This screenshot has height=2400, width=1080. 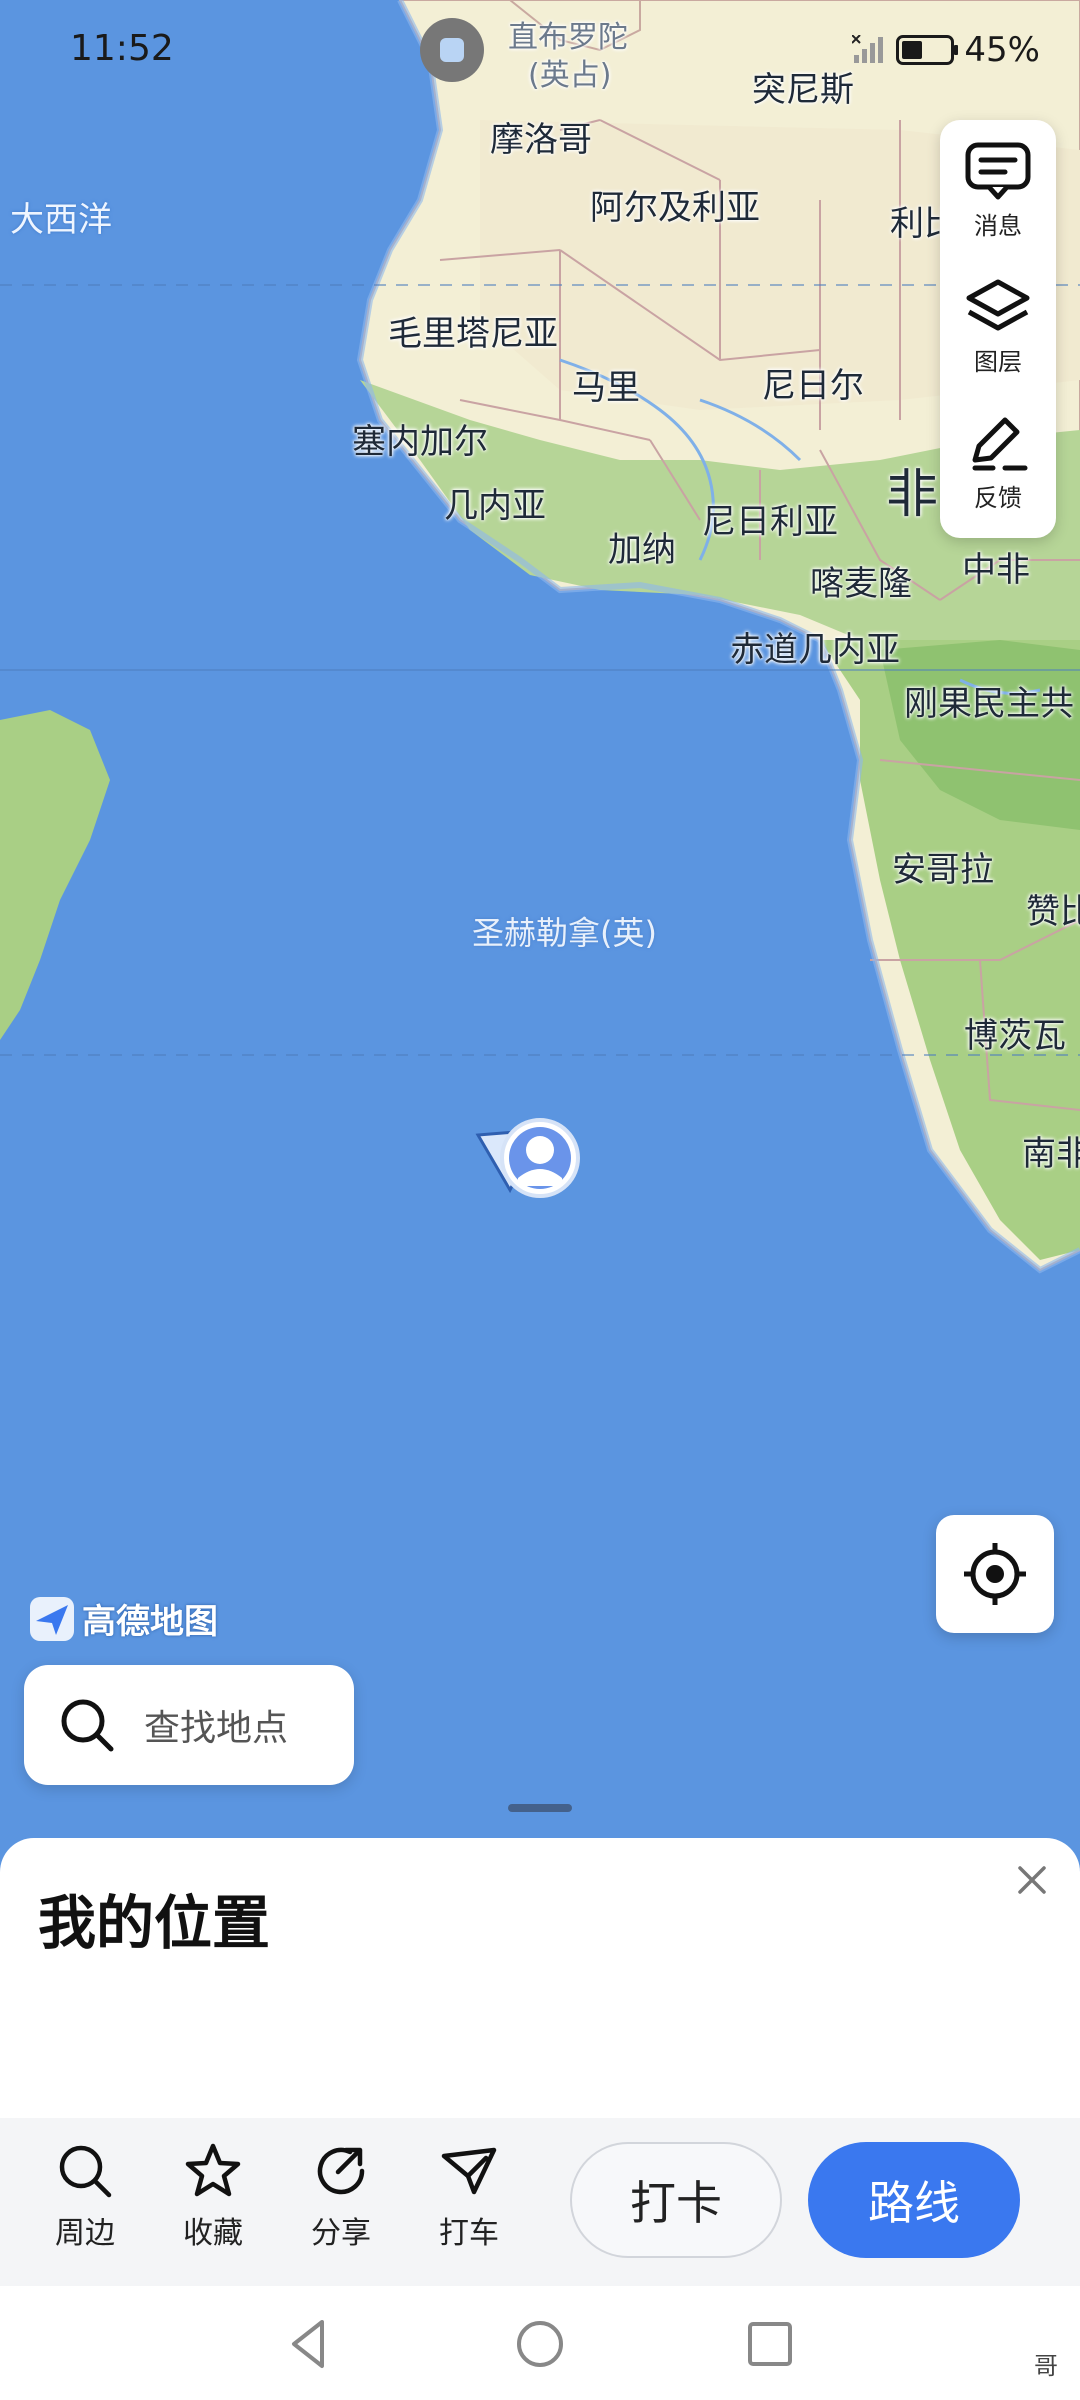 What do you see at coordinates (1051, 1154) in the screenshot?
I see `map-label-south-africa: 南非` at bounding box center [1051, 1154].